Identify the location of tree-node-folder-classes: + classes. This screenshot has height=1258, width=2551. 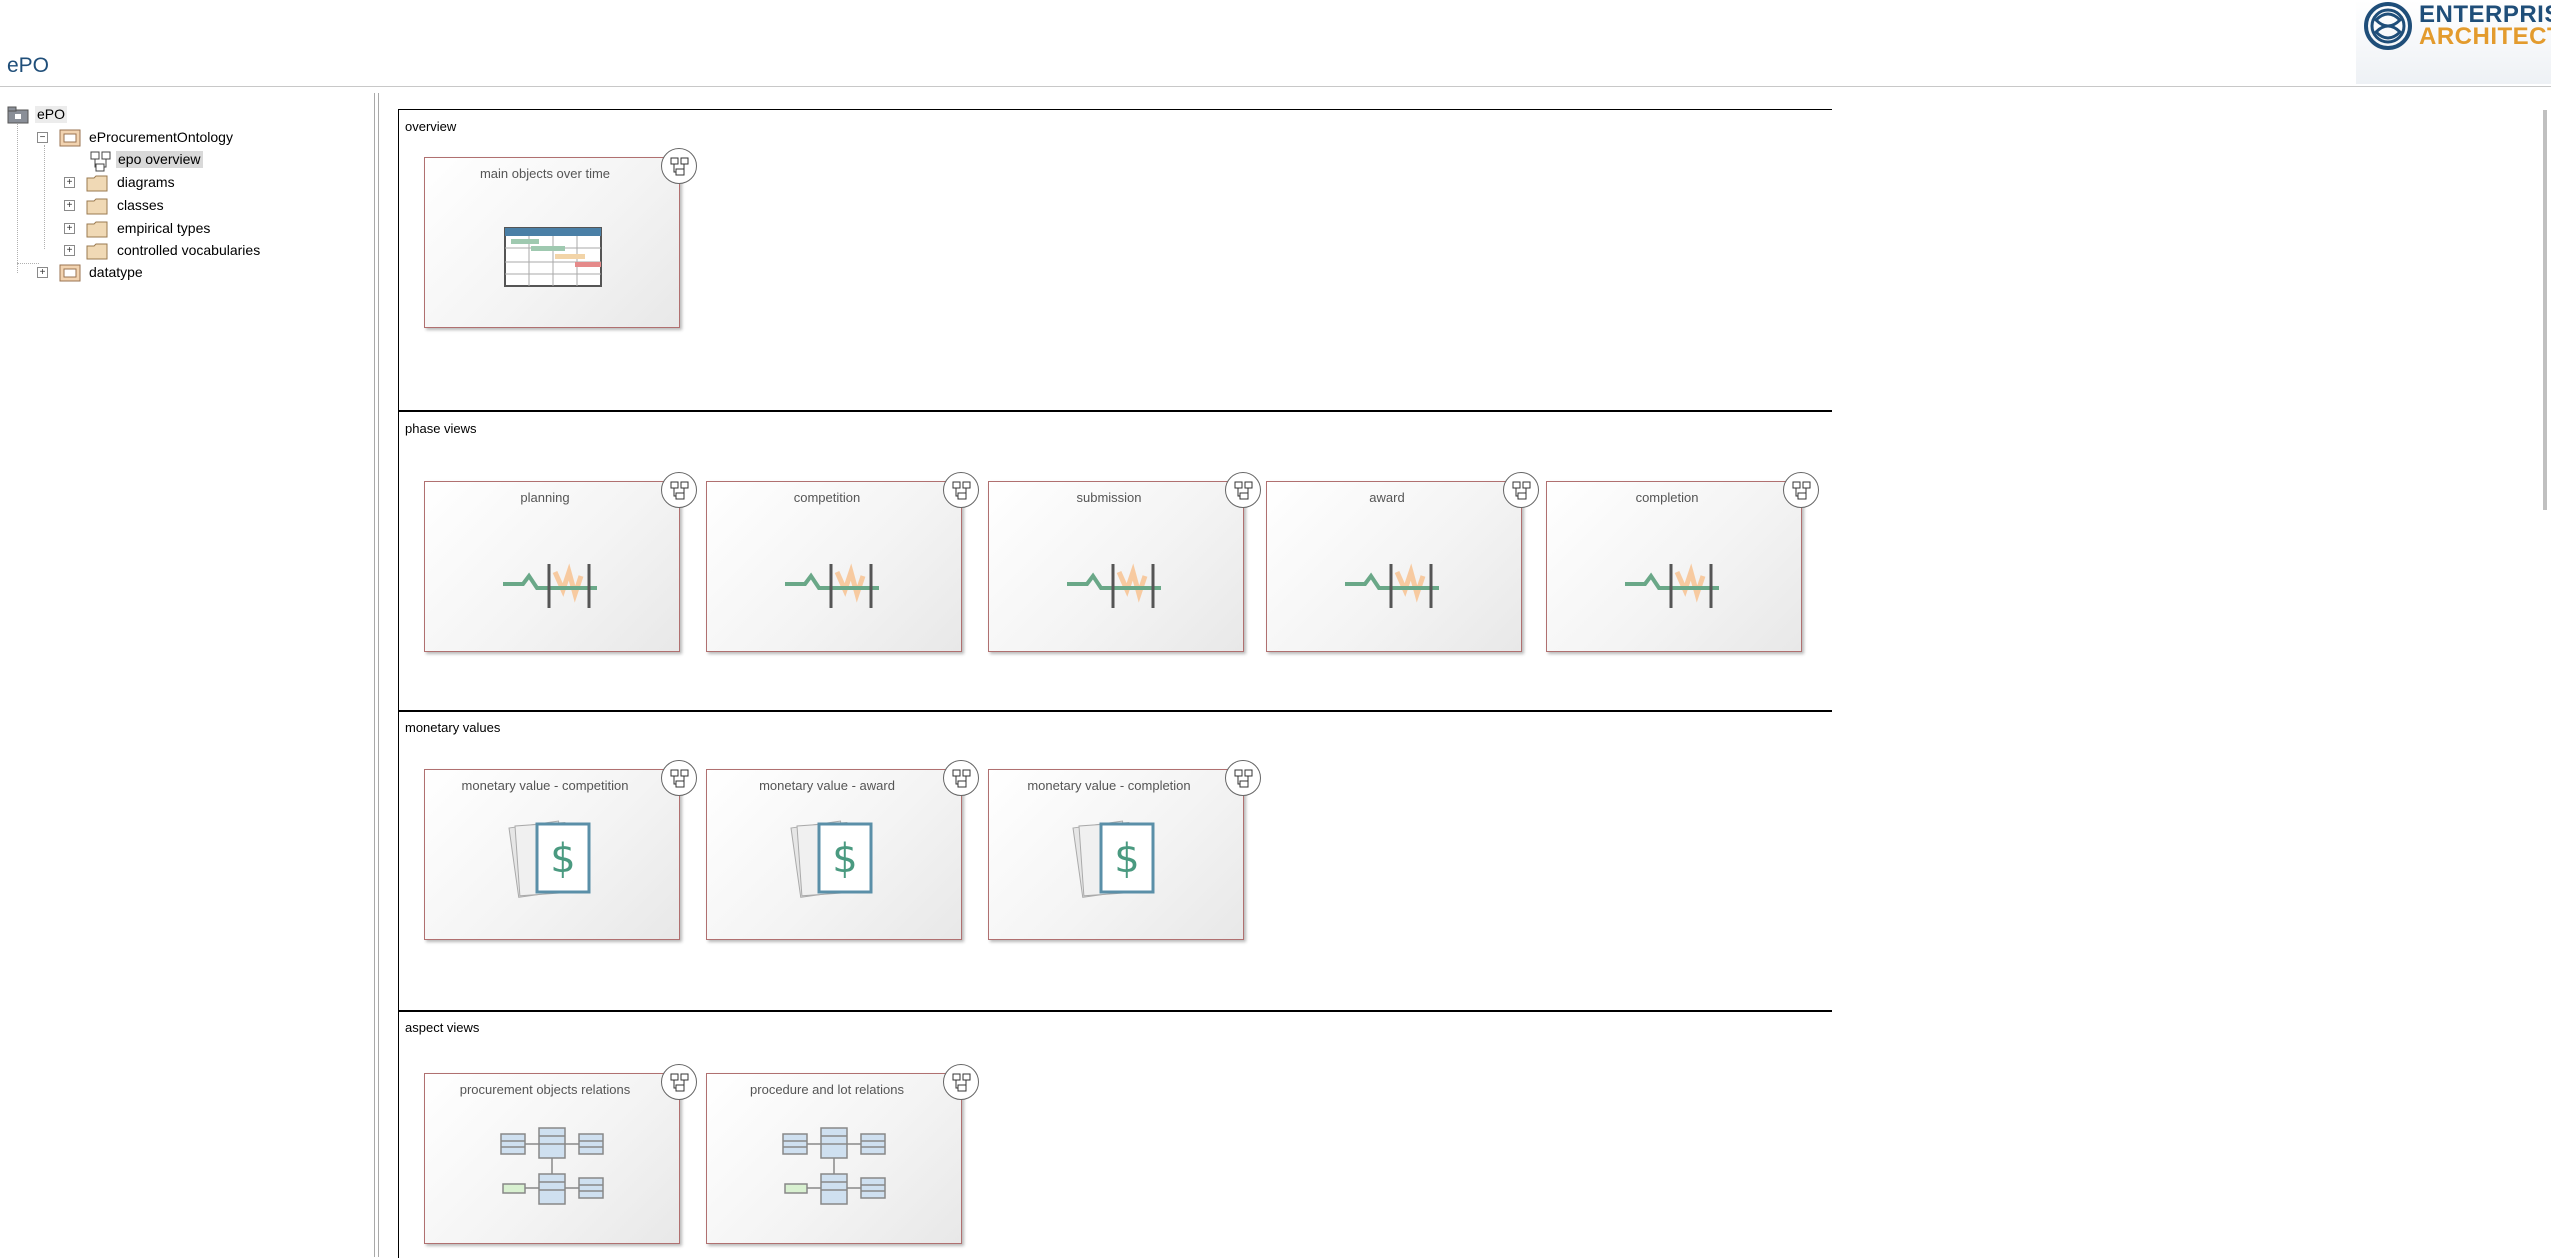
(164, 206).